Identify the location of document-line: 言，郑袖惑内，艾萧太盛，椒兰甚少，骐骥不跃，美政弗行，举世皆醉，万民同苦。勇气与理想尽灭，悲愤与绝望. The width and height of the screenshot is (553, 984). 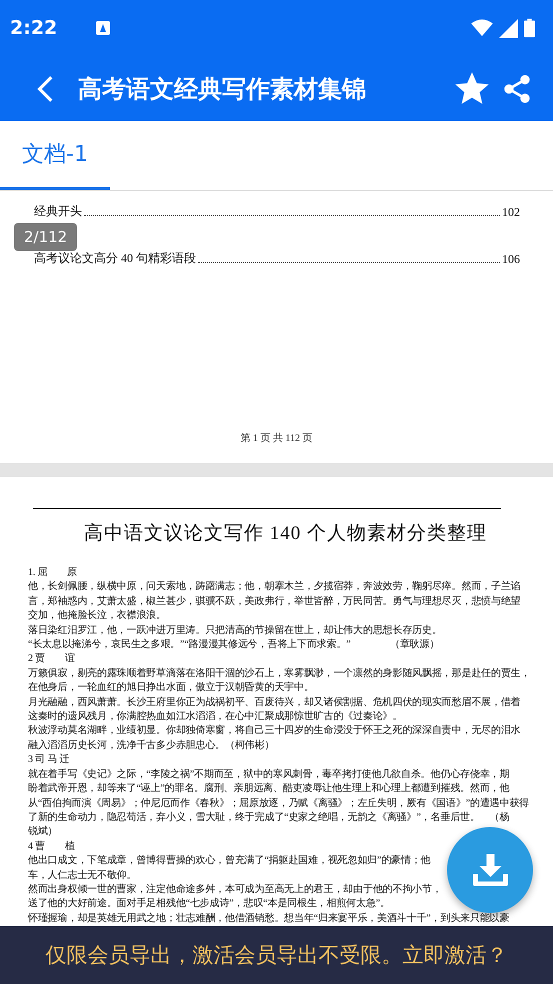
(275, 601).